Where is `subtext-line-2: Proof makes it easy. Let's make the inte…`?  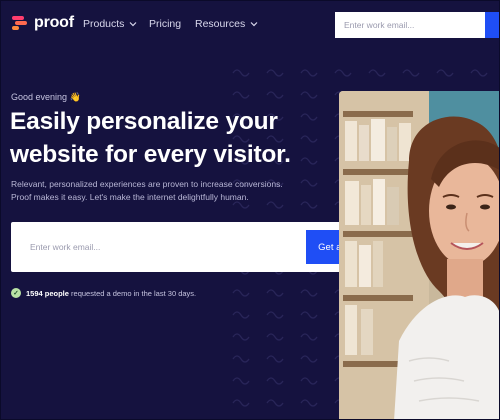
subtext-line-2: Proof makes it easy. Let's make the inte… is located at coordinates (130, 197).